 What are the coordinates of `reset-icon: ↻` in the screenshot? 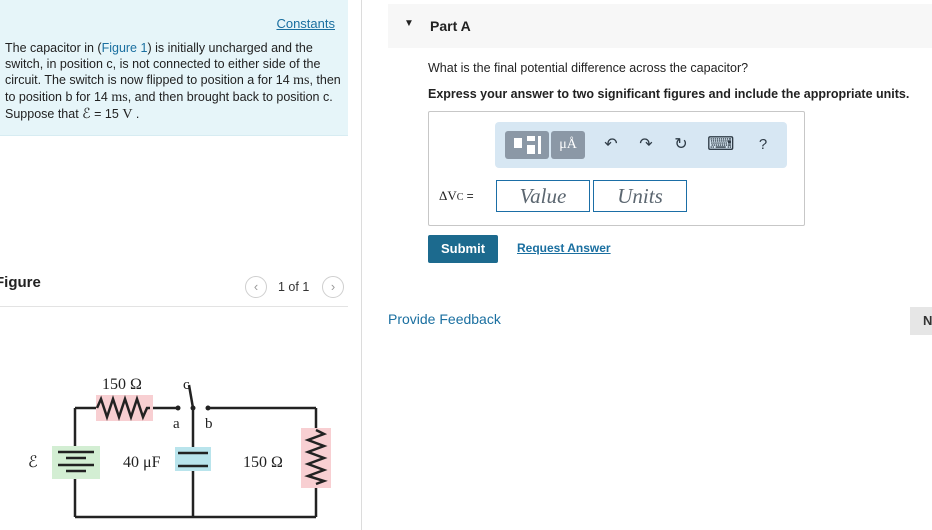 It's located at (681, 145).